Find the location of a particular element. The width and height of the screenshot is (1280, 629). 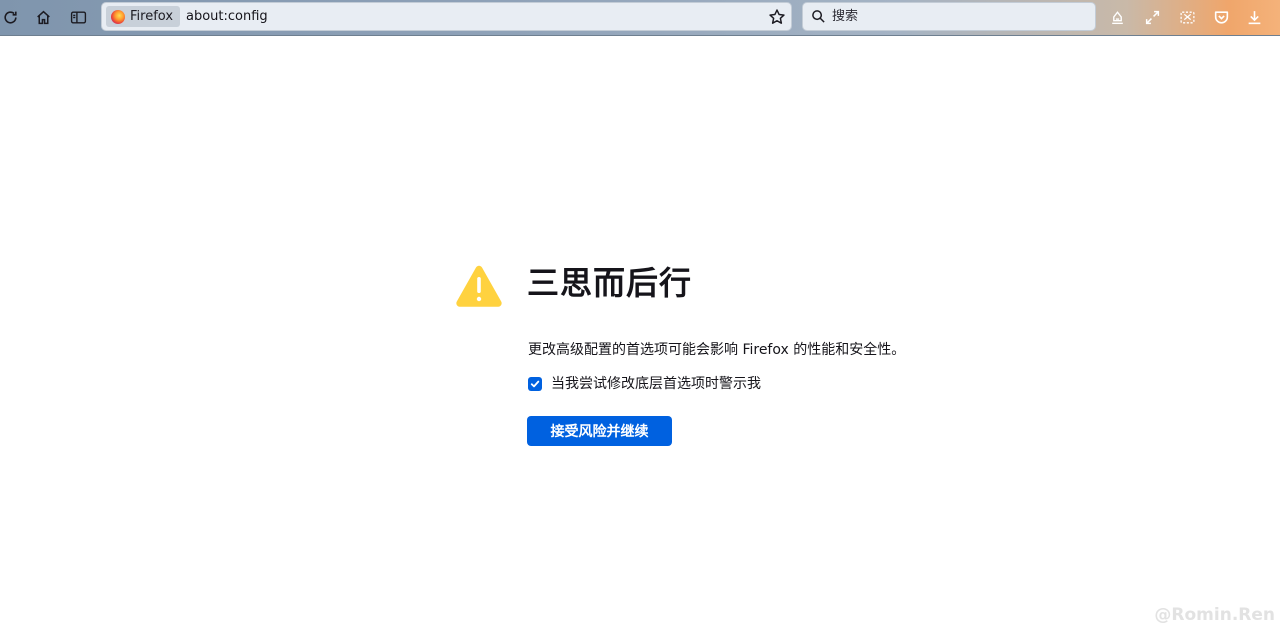

fullscreen-icon is located at coordinates (1152, 17).